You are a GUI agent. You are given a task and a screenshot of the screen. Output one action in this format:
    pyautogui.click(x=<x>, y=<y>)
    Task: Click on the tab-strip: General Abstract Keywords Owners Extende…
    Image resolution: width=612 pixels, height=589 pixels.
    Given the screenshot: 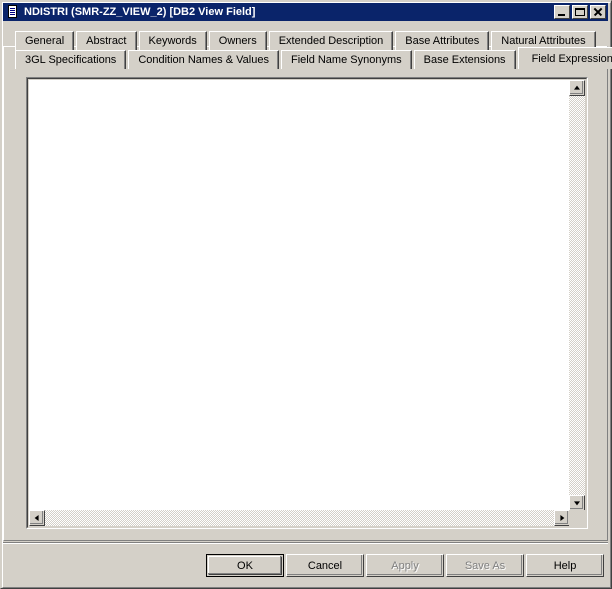 What is the action you would take?
    pyautogui.click(x=307, y=47)
    